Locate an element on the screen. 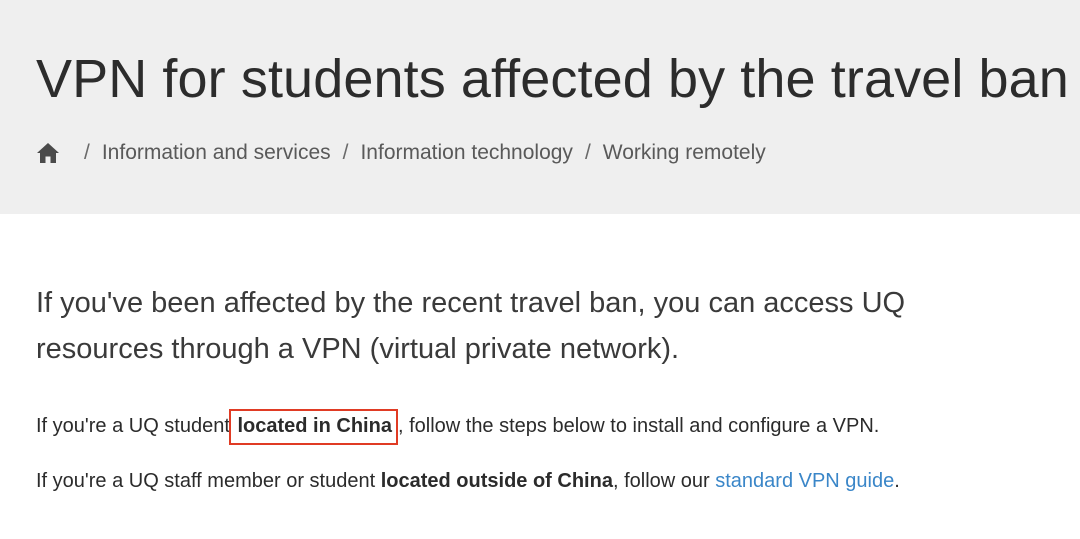 The width and height of the screenshot is (1080, 539). breadcrumb-item-information-and-services: Information and services is located at coordinates (216, 153).